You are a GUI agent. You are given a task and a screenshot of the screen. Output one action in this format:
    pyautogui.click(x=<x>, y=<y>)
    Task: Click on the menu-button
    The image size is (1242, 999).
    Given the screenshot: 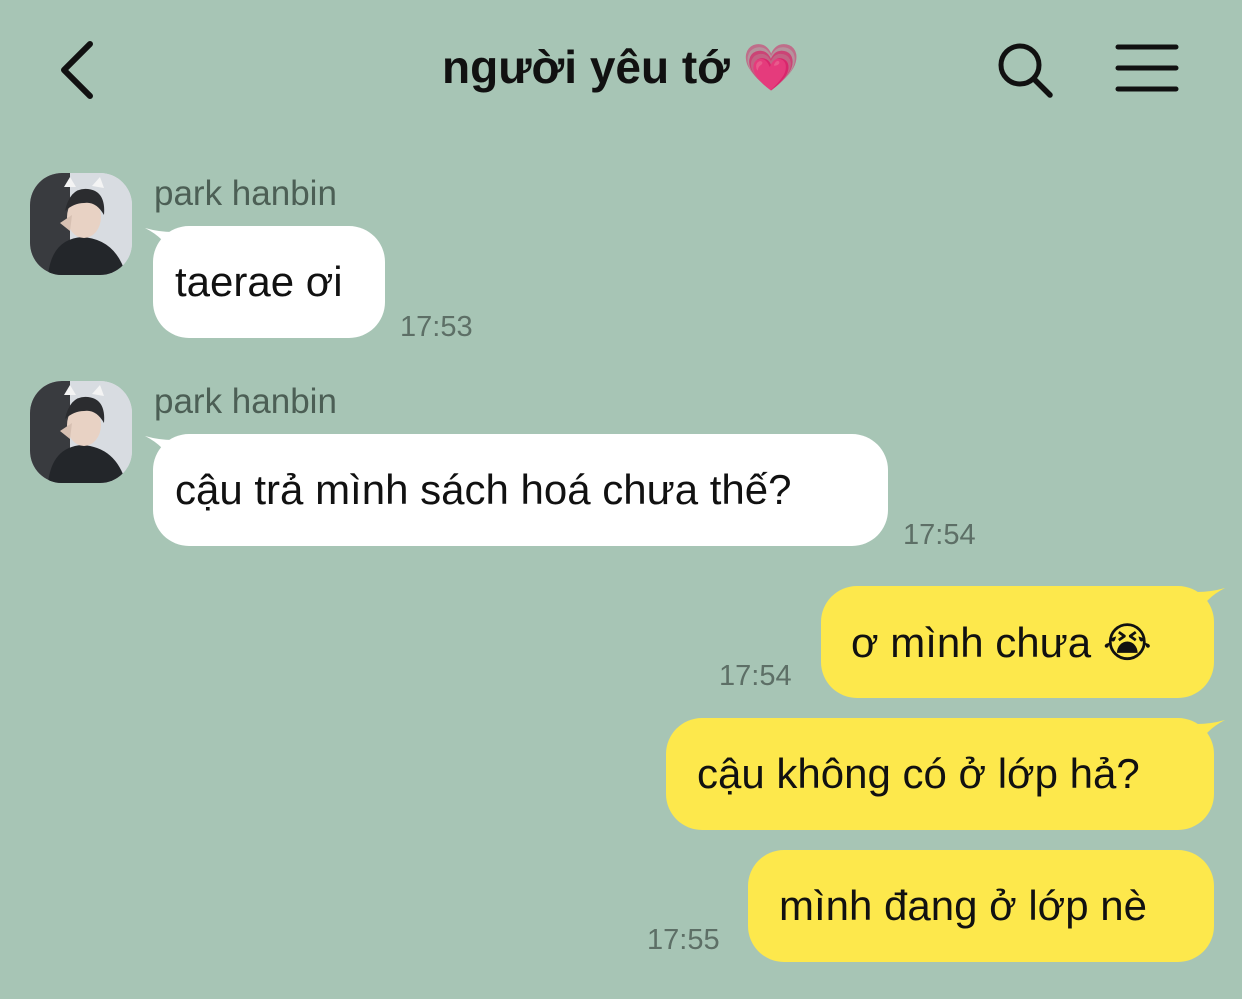 What is the action you would take?
    pyautogui.click(x=1147, y=68)
    